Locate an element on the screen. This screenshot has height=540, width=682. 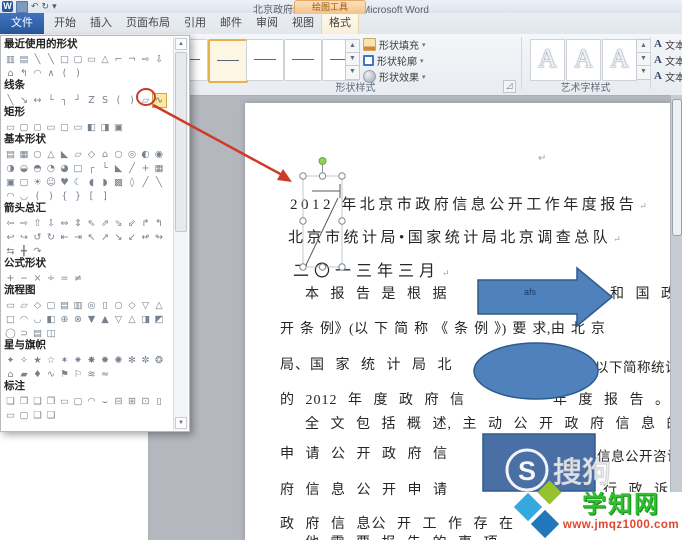
shape-icon: ◧ is located at coordinates (91, 127).